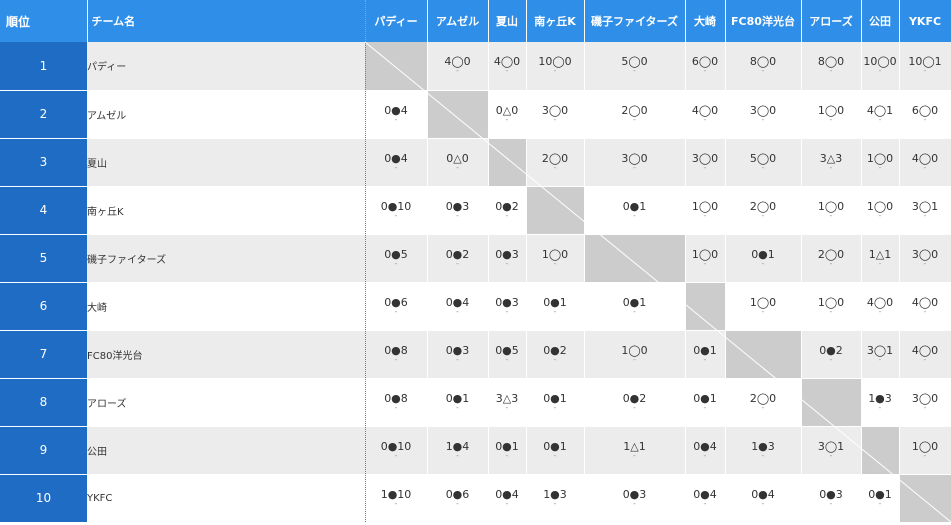  Describe the element at coordinates (226, 210) in the screenshot. I see `team-name-cell: 南ヶ丘K` at that location.